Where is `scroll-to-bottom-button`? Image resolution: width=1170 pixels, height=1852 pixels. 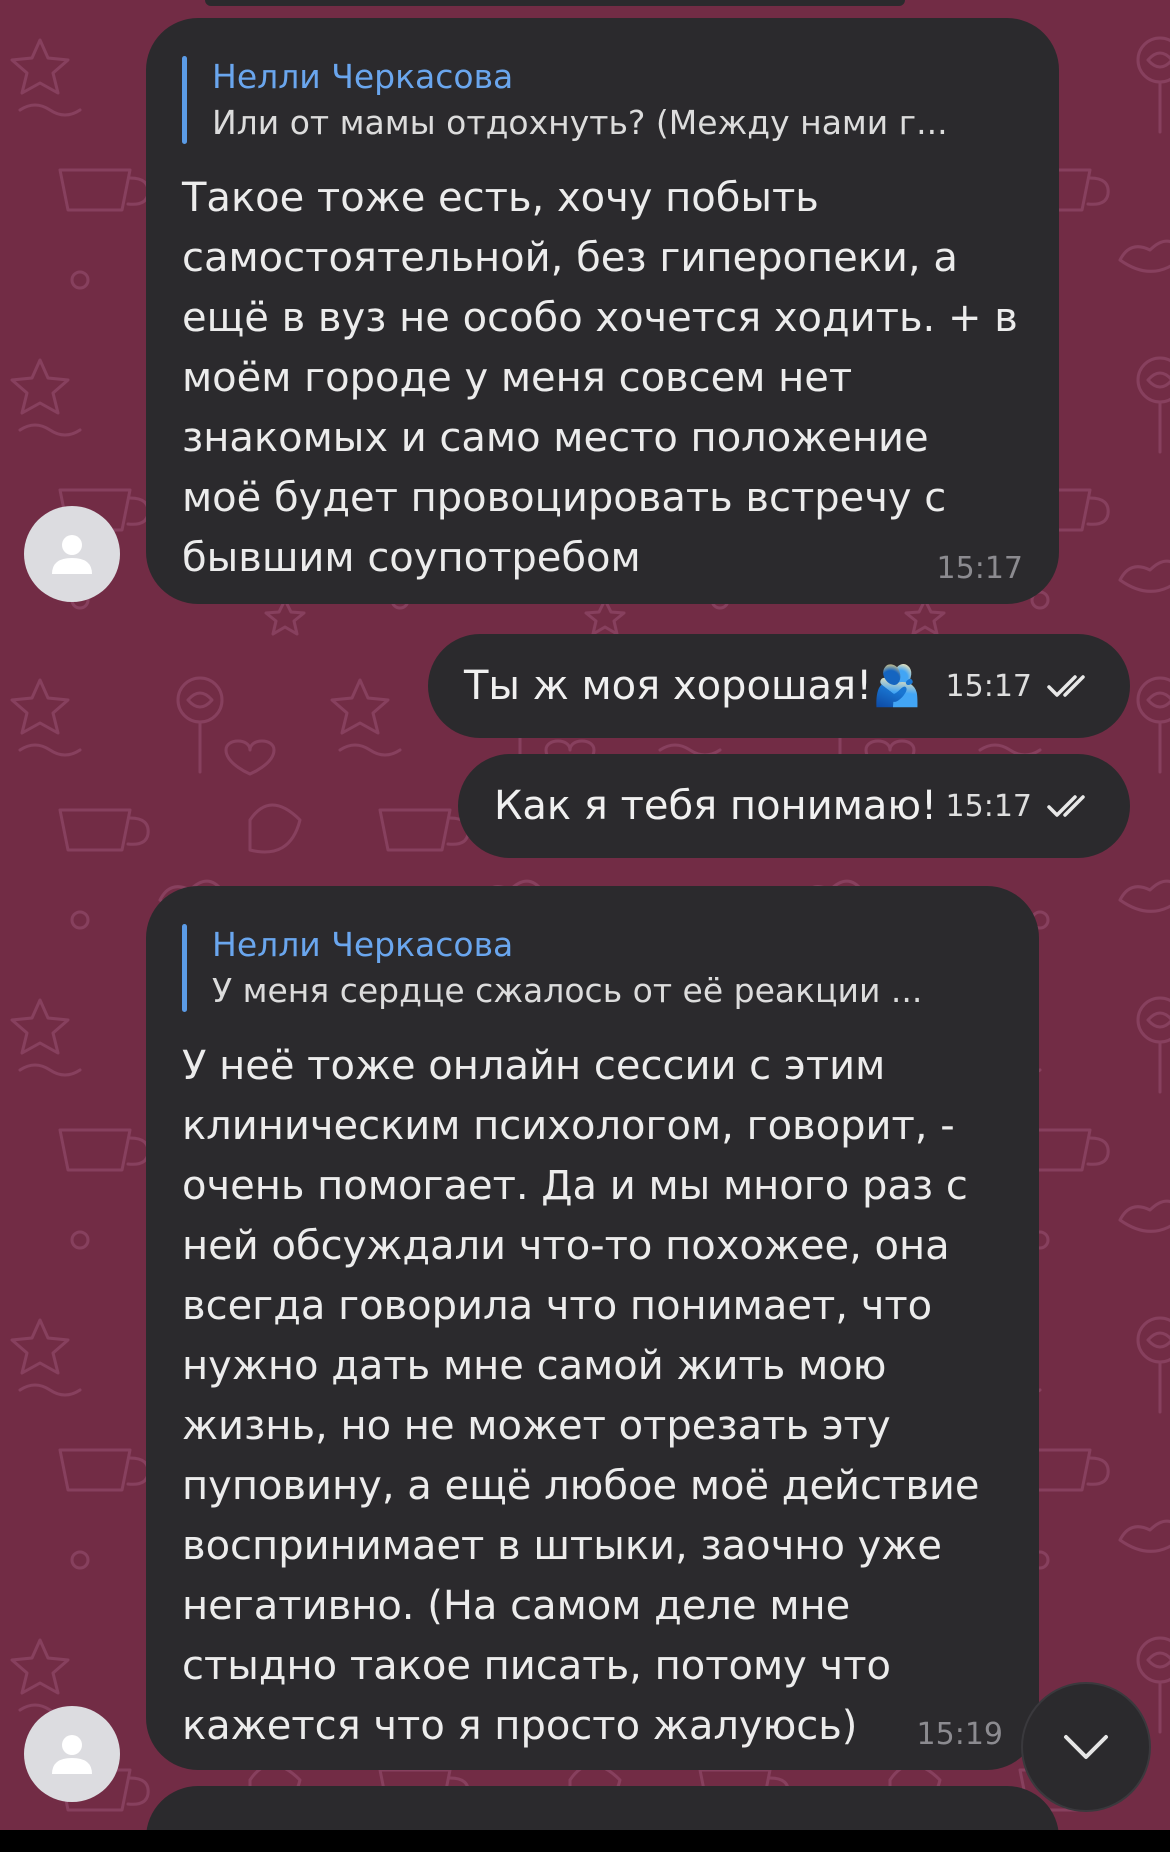
scroll-to-bottom-button is located at coordinates (1086, 1747).